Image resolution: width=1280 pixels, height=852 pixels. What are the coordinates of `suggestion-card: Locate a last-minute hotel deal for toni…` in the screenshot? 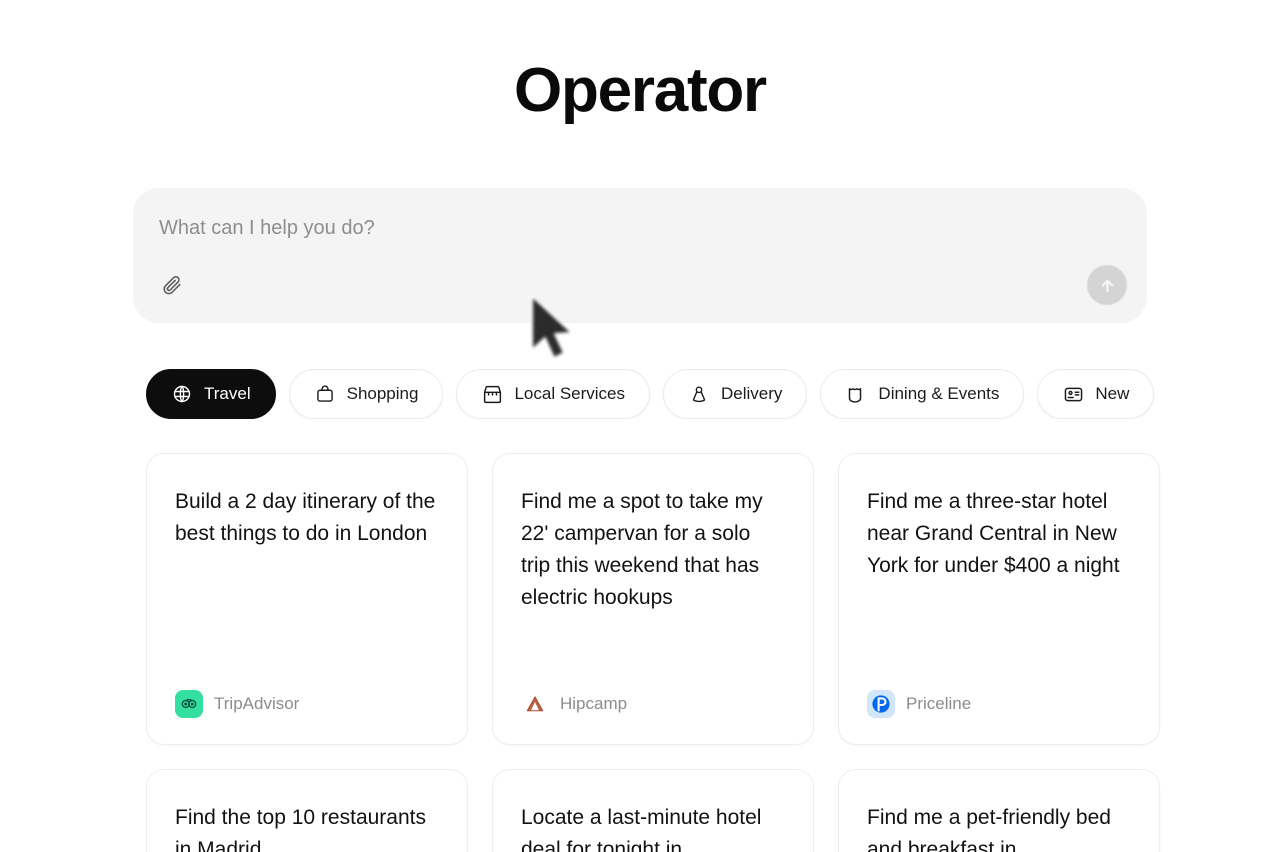 It's located at (653, 810).